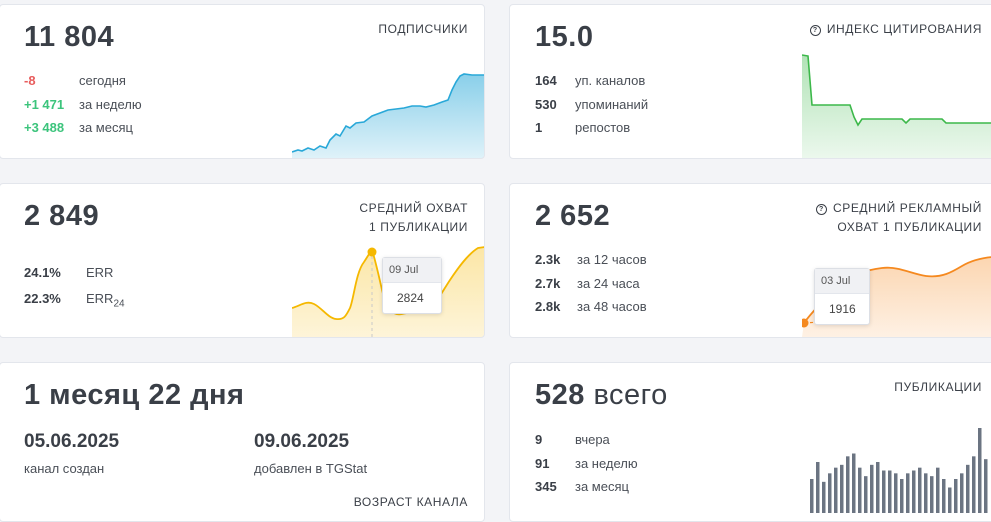  I want to click on err-row: 24.1% ERR, so click(68, 273).